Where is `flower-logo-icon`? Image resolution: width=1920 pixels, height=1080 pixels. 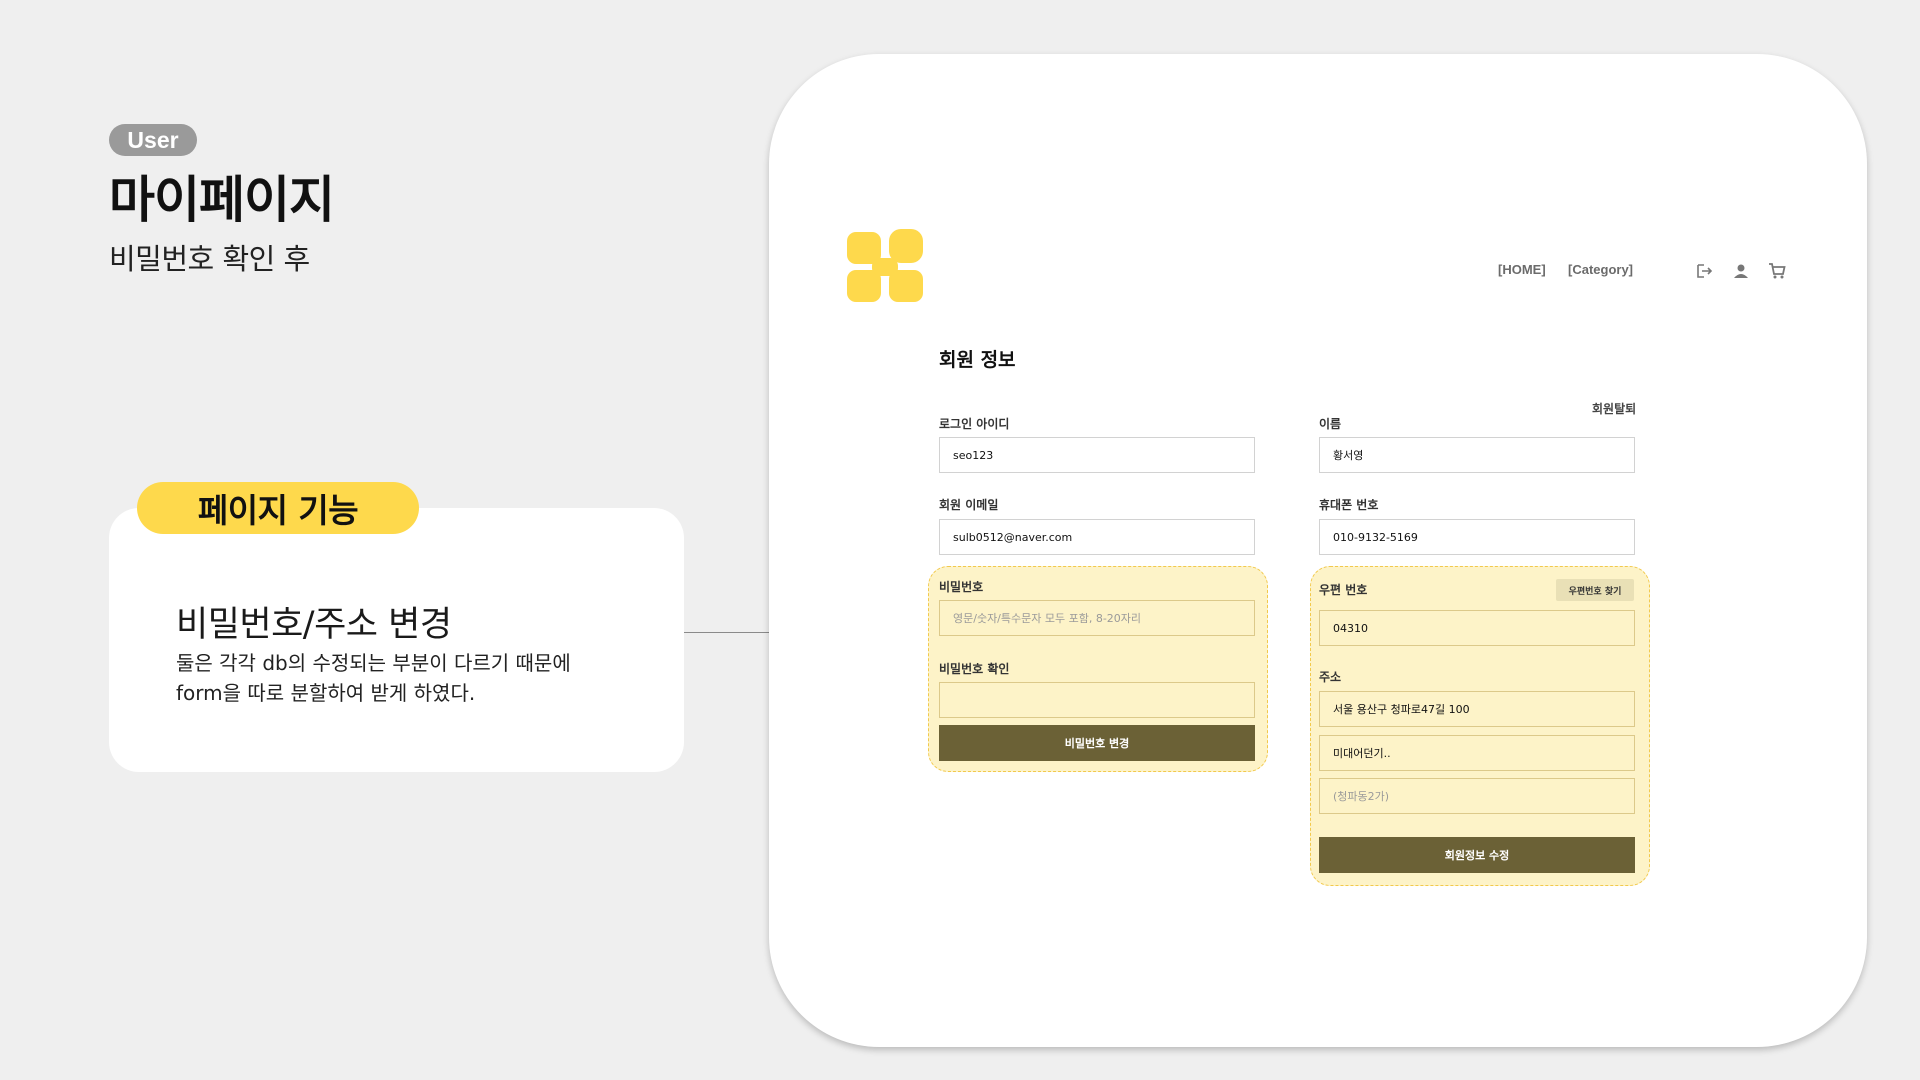 flower-logo-icon is located at coordinates (885, 267).